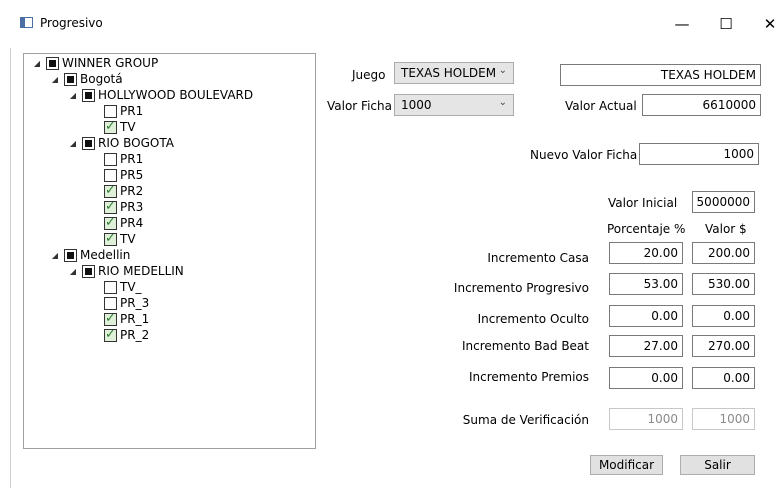  I want to click on valor-inicial-label: Valor Inicial, so click(643, 203).